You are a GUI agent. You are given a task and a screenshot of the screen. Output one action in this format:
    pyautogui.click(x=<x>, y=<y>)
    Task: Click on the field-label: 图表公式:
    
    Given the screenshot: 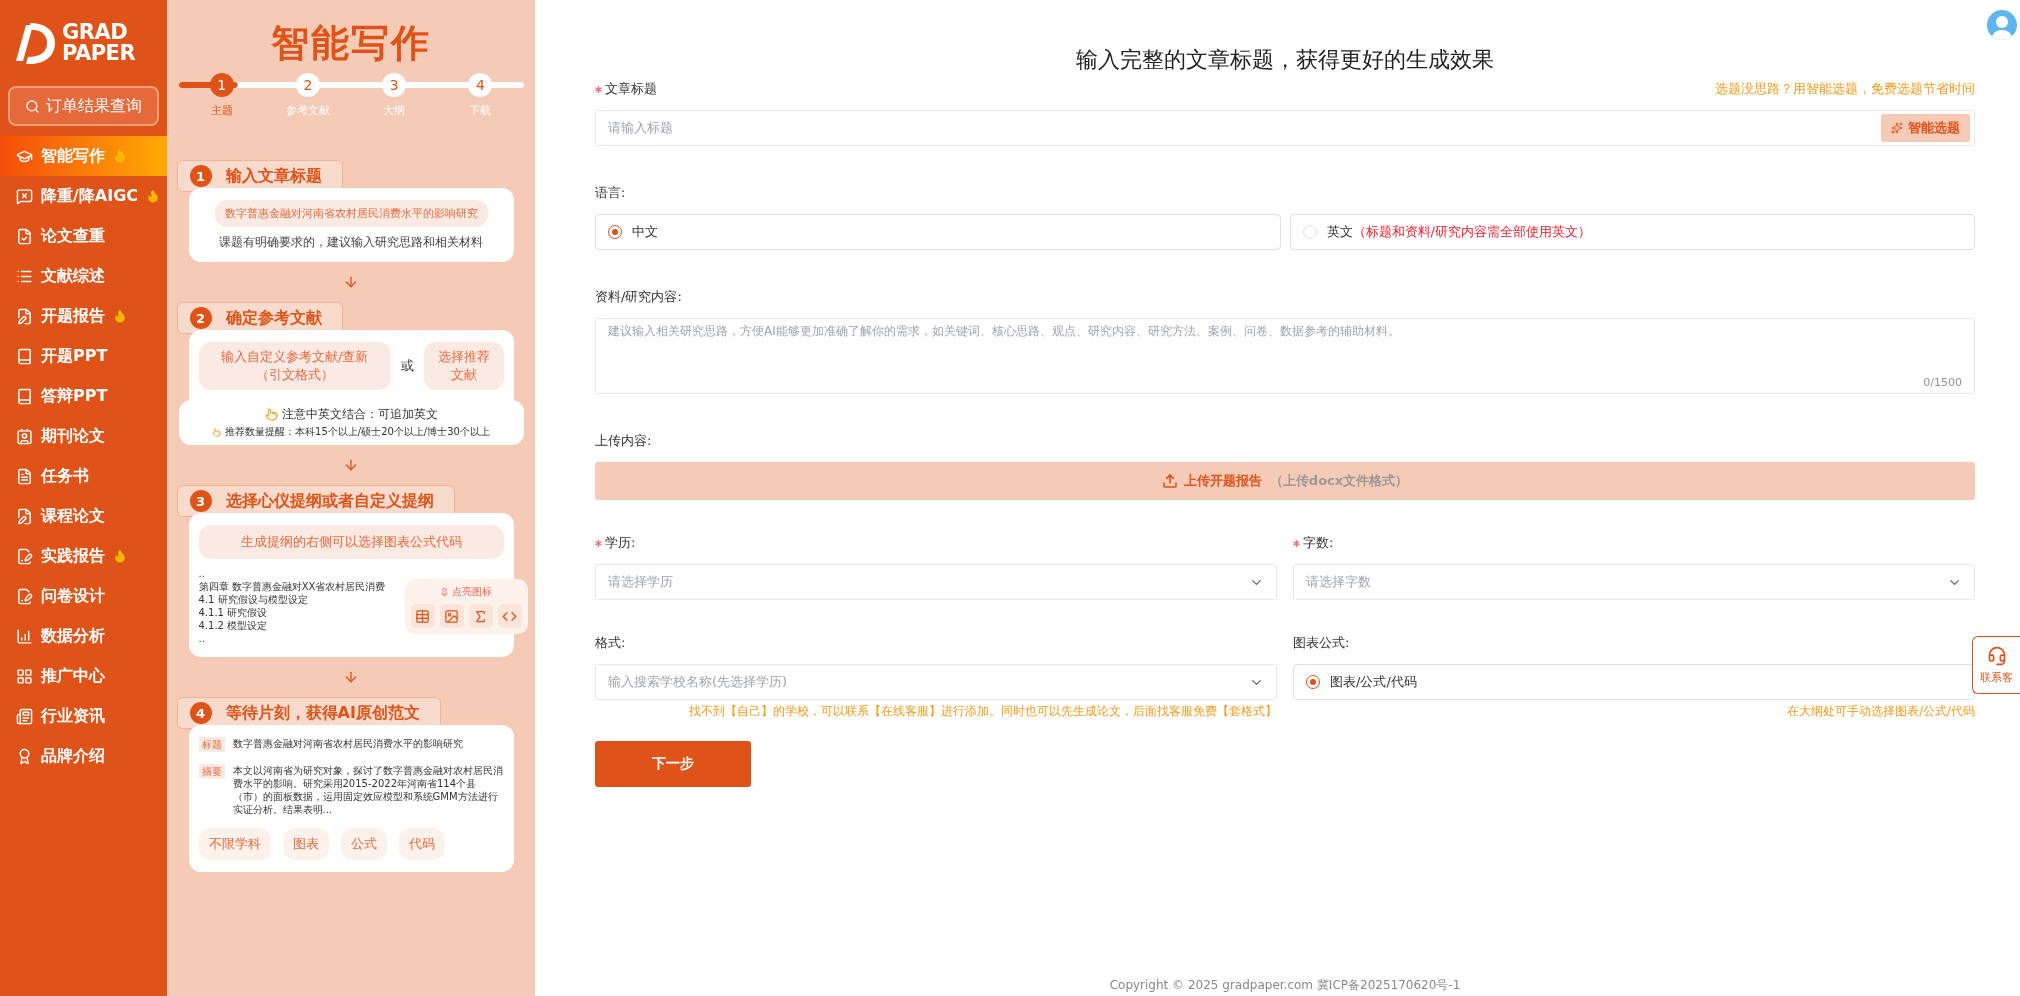 What is the action you would take?
    pyautogui.click(x=1321, y=643)
    